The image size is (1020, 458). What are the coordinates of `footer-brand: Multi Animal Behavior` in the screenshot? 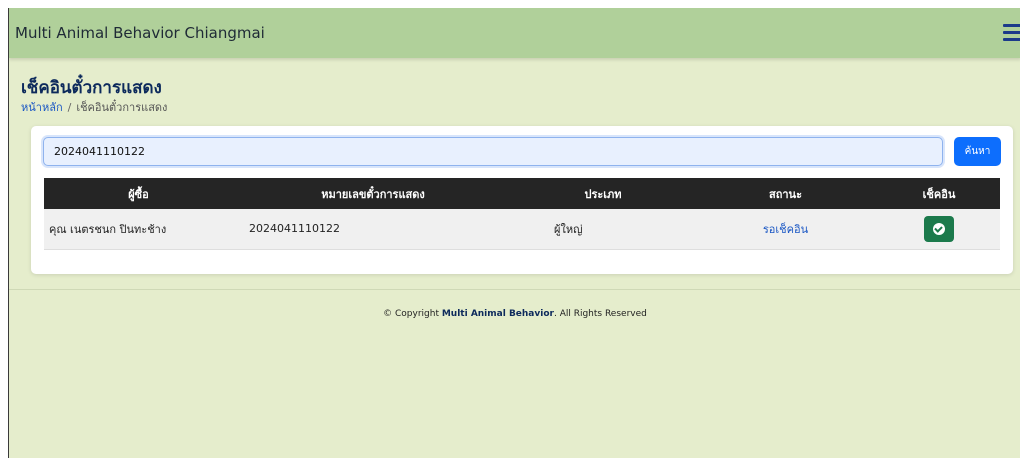 It's located at (497, 314).